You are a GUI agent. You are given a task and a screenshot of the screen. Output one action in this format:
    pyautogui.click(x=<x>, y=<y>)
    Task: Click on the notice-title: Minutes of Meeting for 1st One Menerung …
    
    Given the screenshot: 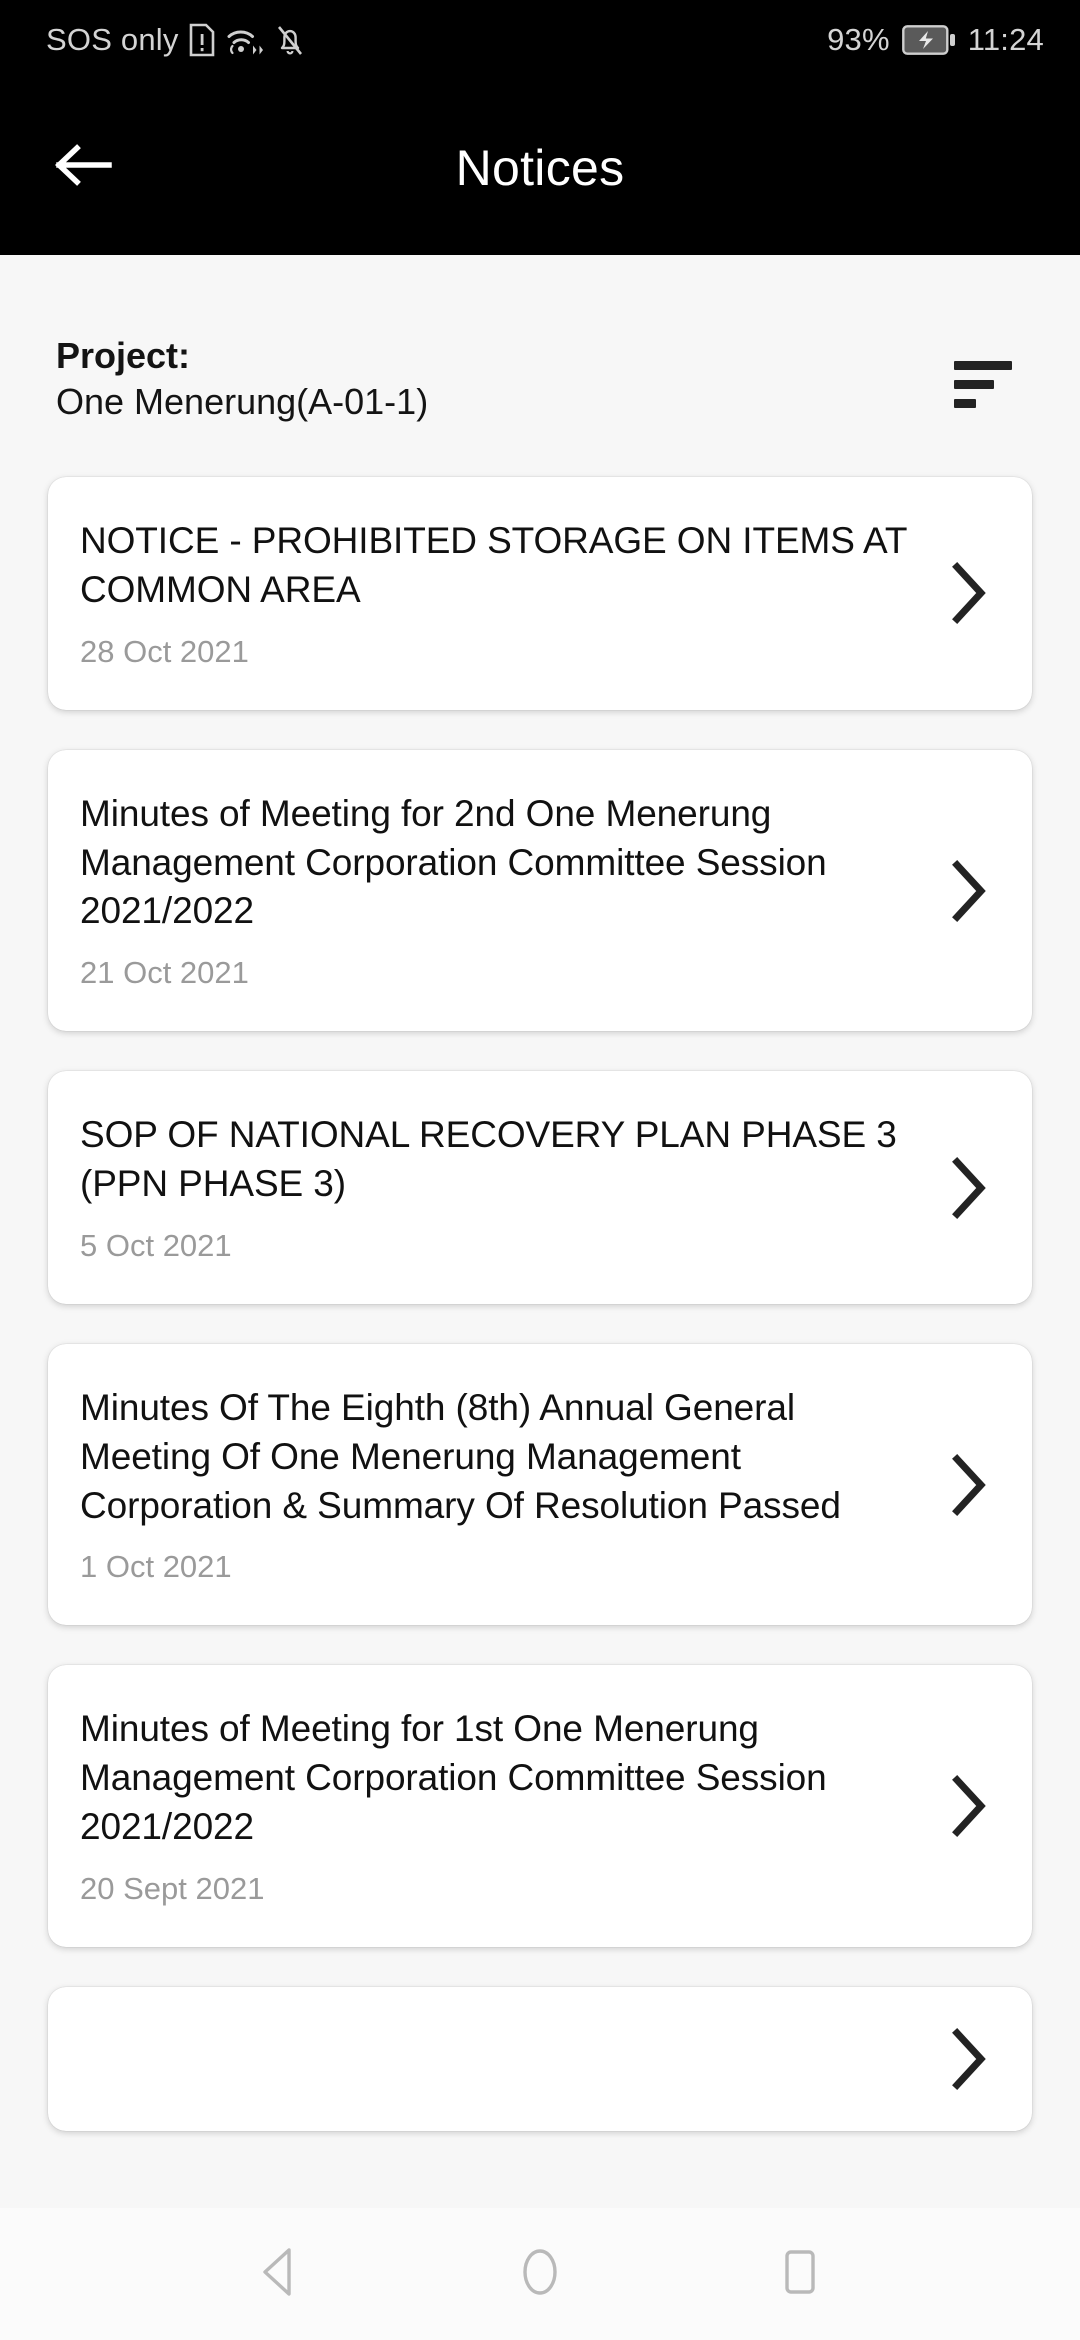 What is the action you would take?
    pyautogui.click(x=453, y=1778)
    